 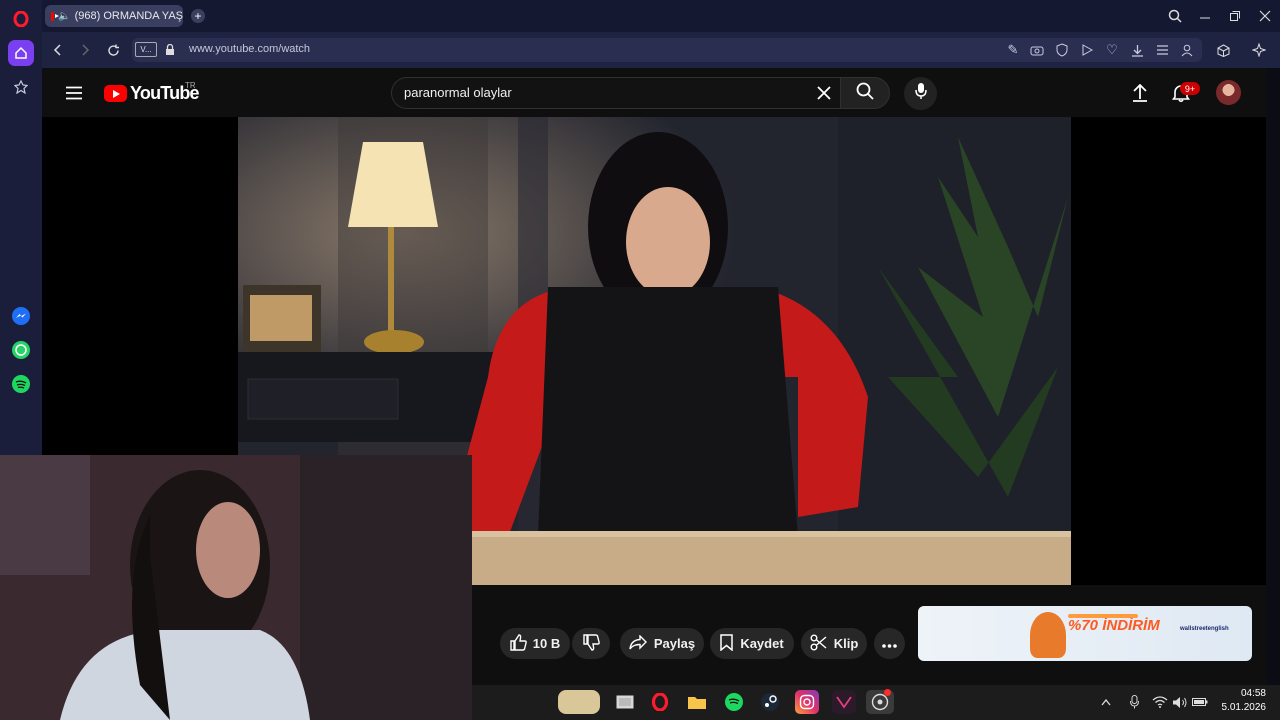 I want to click on share-button: Paylaş, so click(x=662, y=643).